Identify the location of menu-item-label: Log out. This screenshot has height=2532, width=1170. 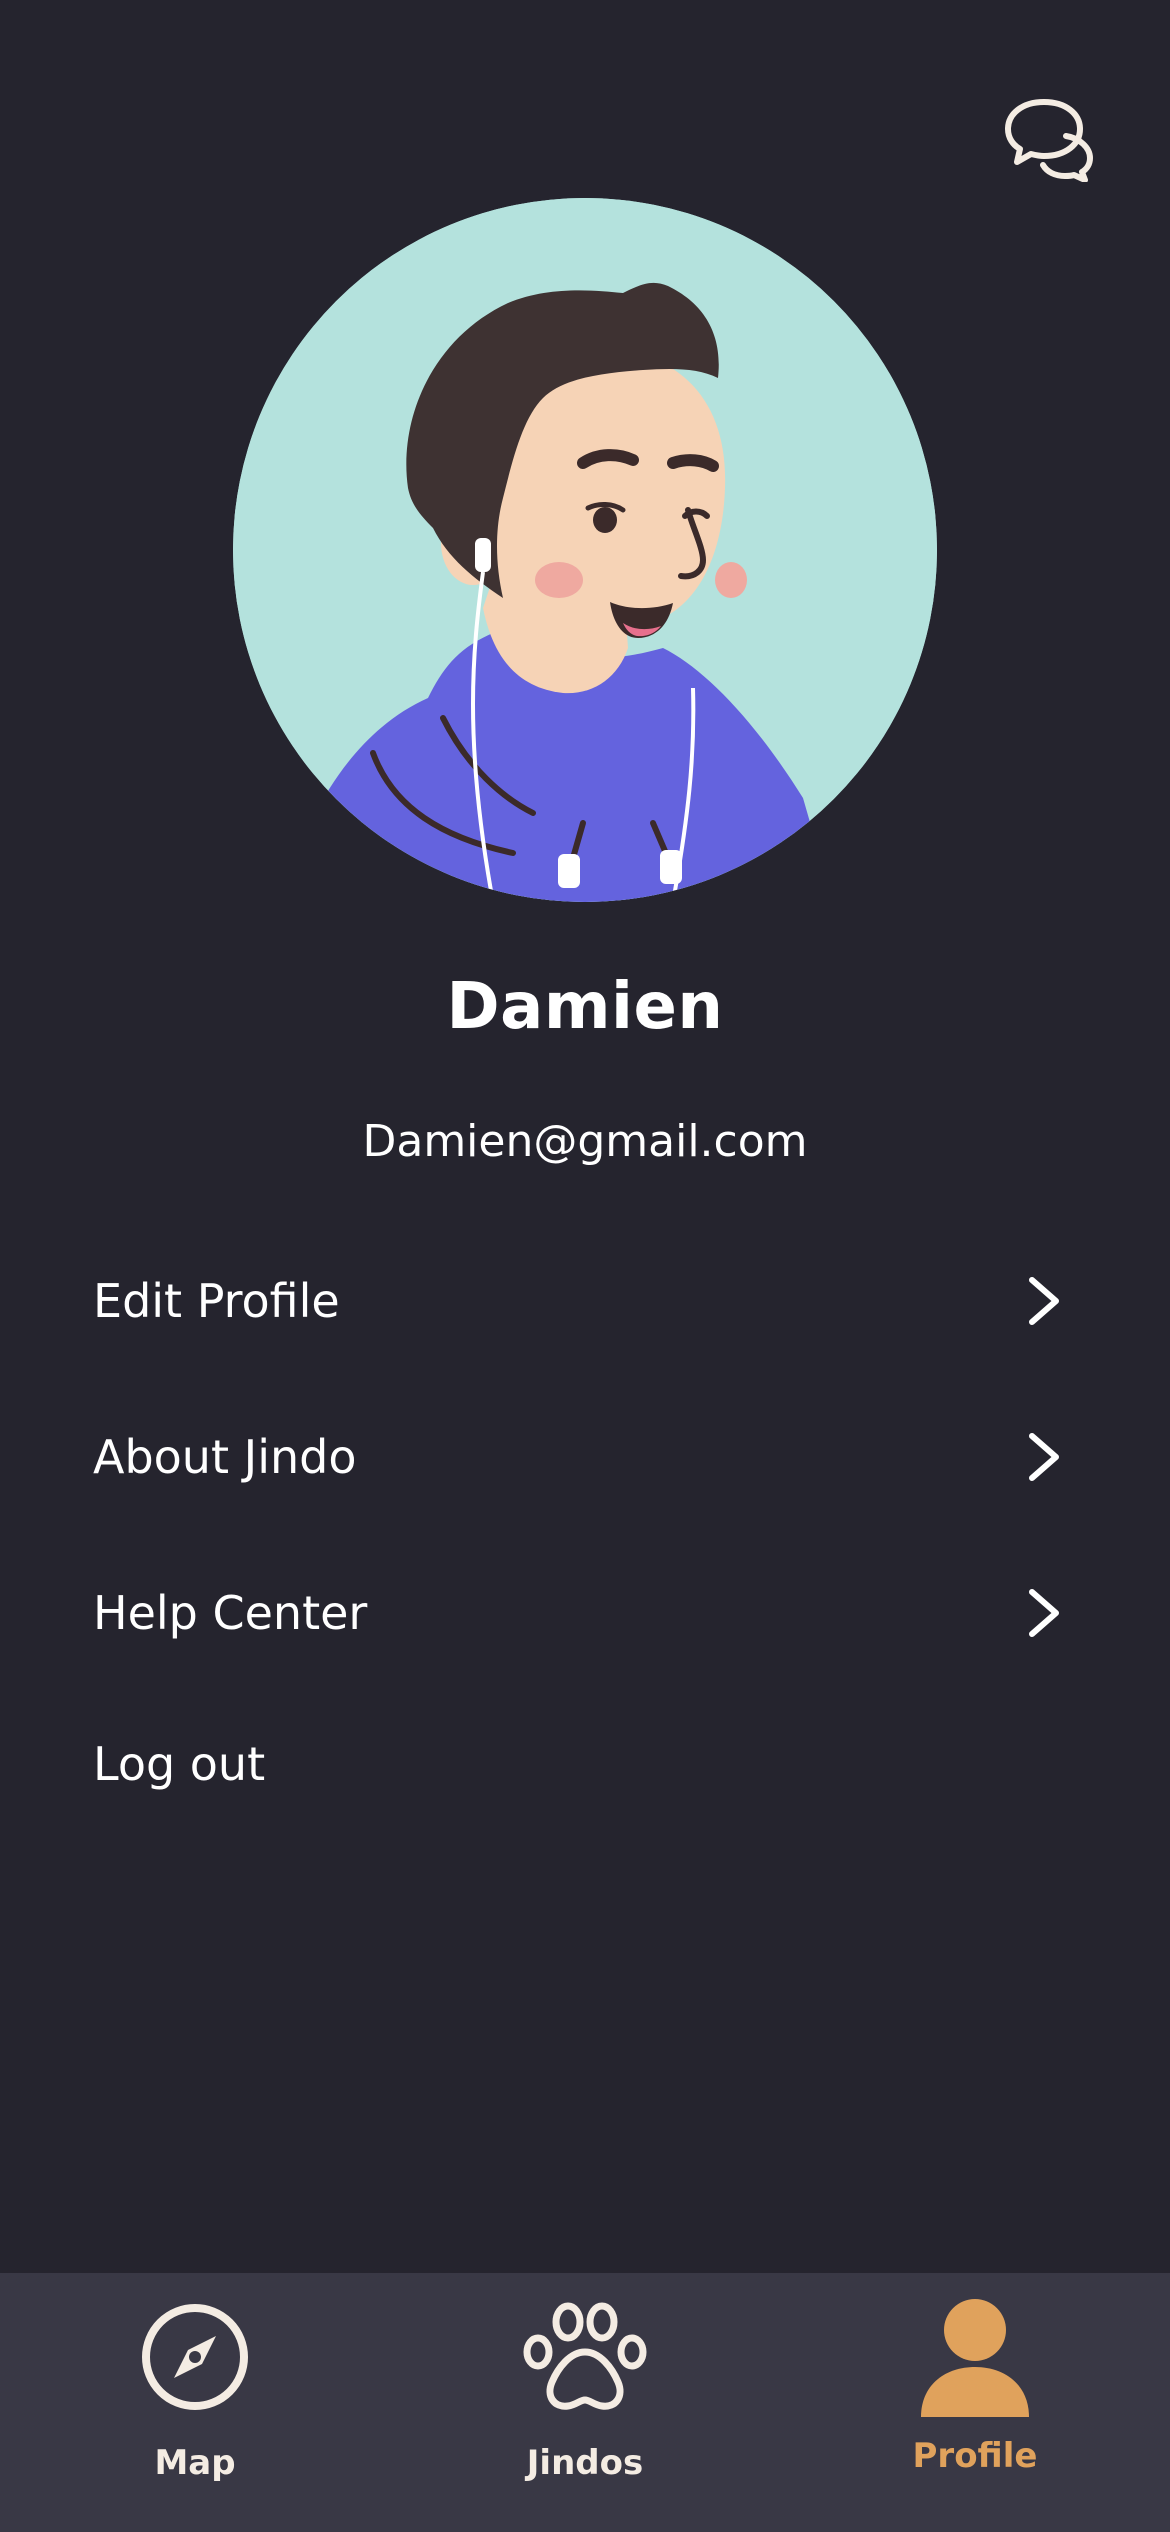
(179, 1764).